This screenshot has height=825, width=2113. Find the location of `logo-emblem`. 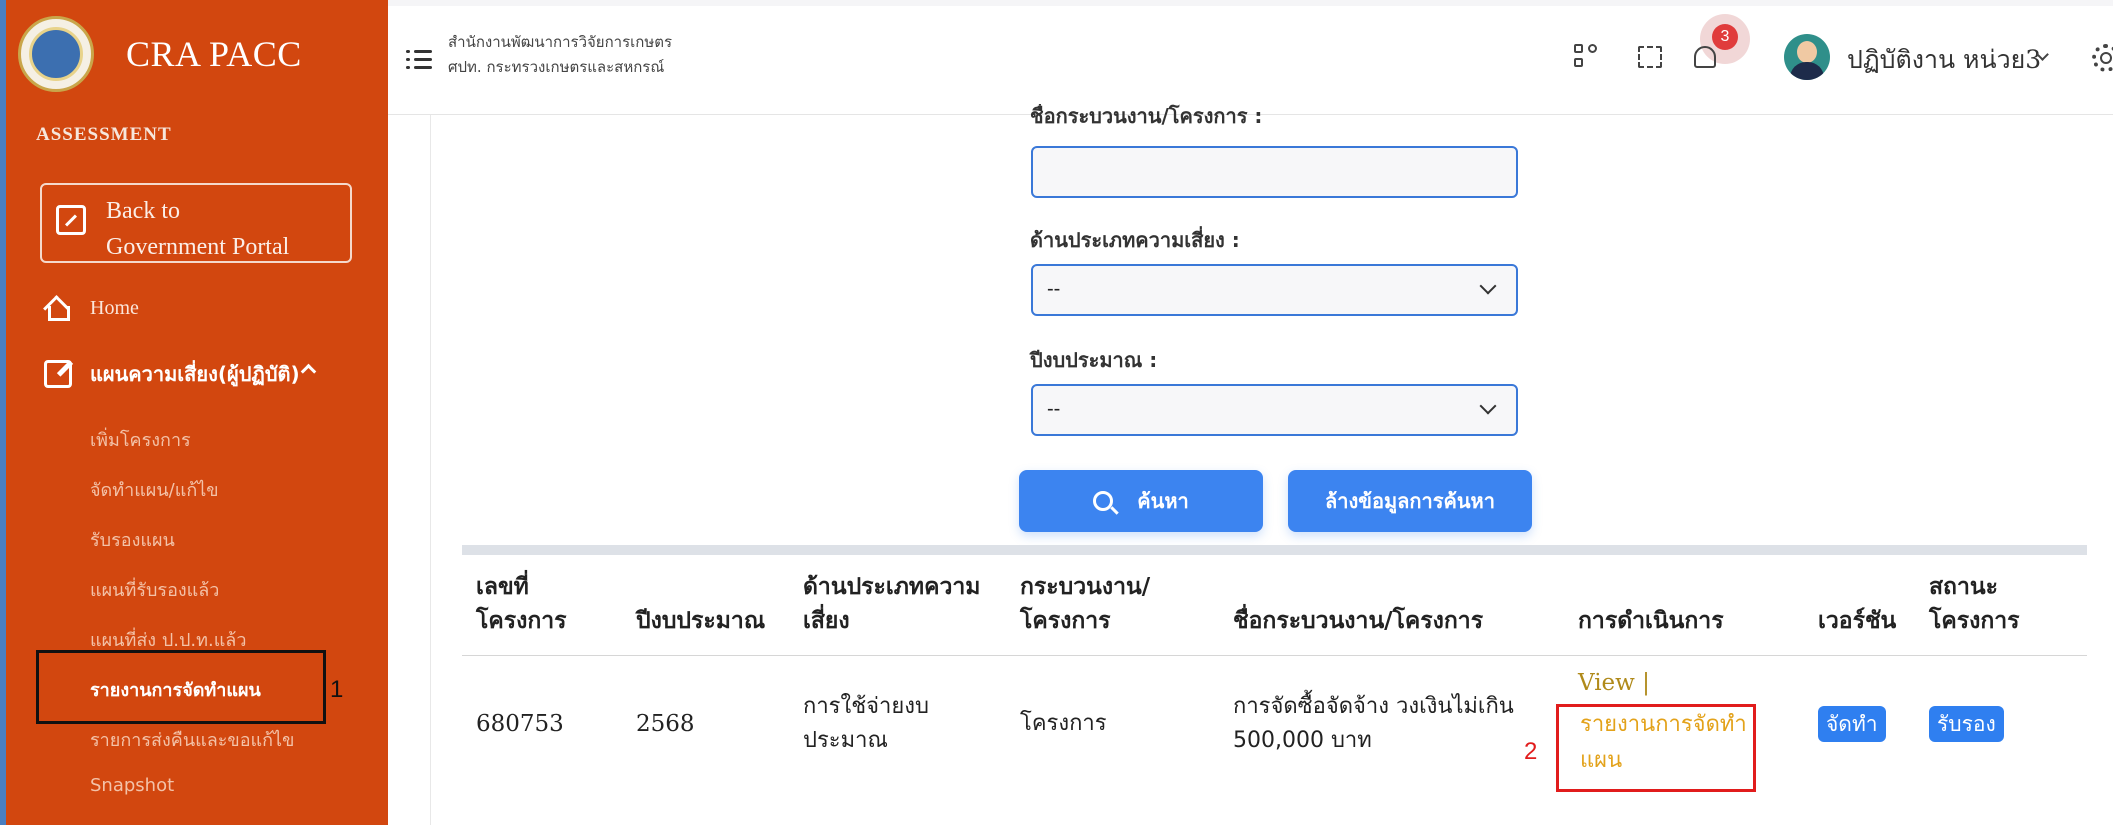

logo-emblem is located at coordinates (56, 54).